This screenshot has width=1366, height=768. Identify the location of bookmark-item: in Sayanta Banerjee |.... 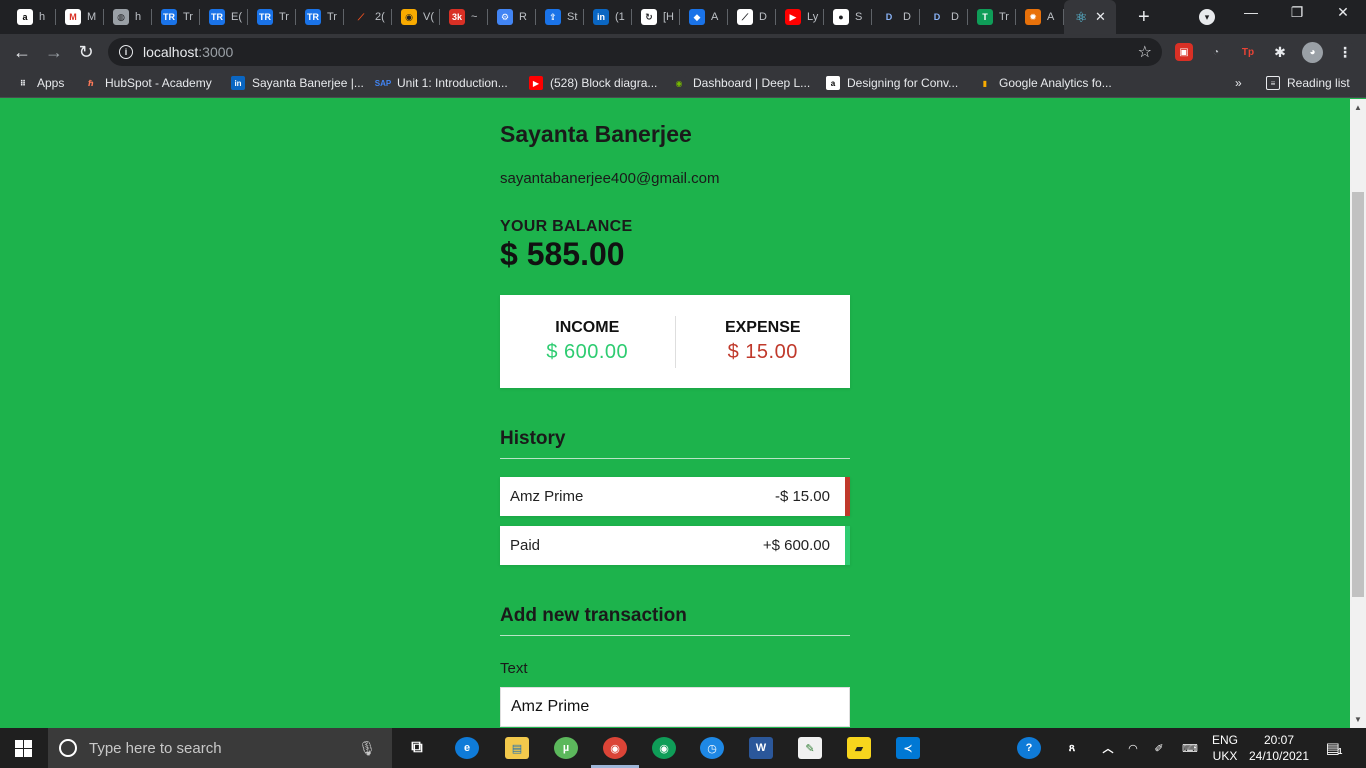
(297, 83).